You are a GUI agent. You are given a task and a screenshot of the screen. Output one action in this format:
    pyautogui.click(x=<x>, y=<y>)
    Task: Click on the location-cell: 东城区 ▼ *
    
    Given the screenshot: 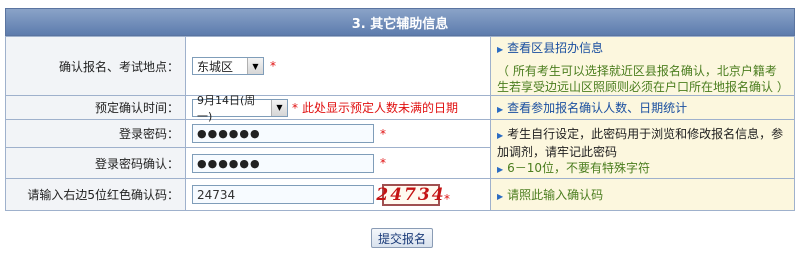 What is the action you would take?
    pyautogui.click(x=338, y=66)
    